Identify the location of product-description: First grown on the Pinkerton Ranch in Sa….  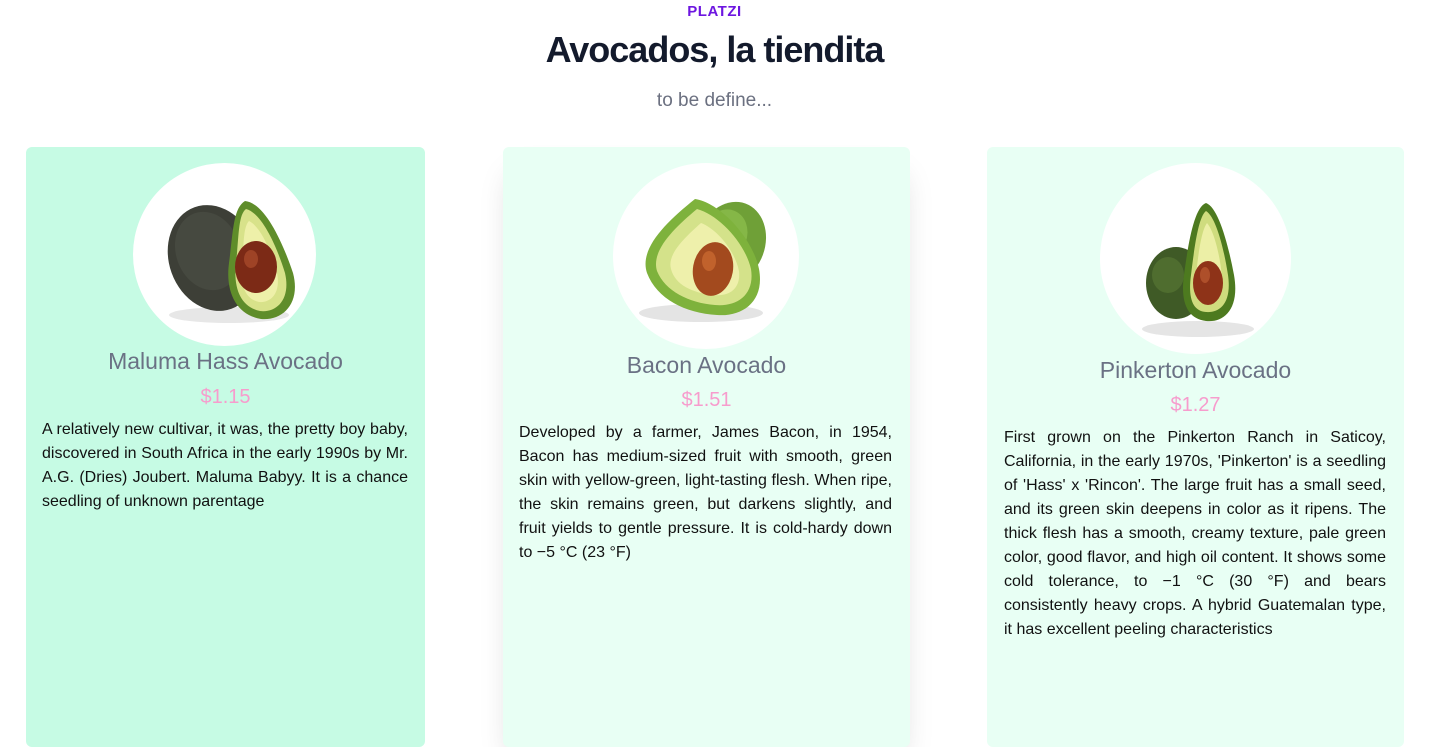
(1195, 533).